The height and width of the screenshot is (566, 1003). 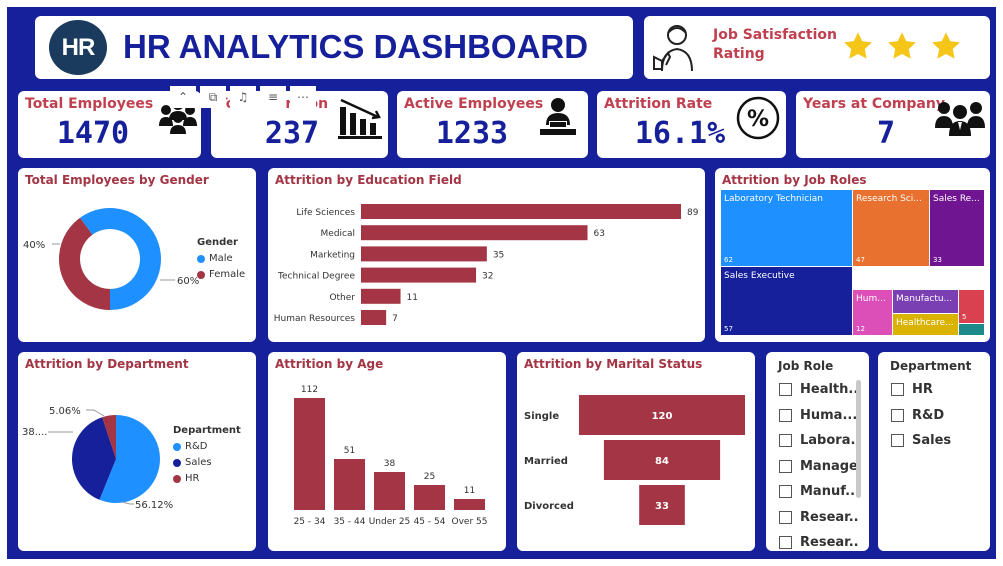 I want to click on tile-value: 12, so click(x=860, y=329).